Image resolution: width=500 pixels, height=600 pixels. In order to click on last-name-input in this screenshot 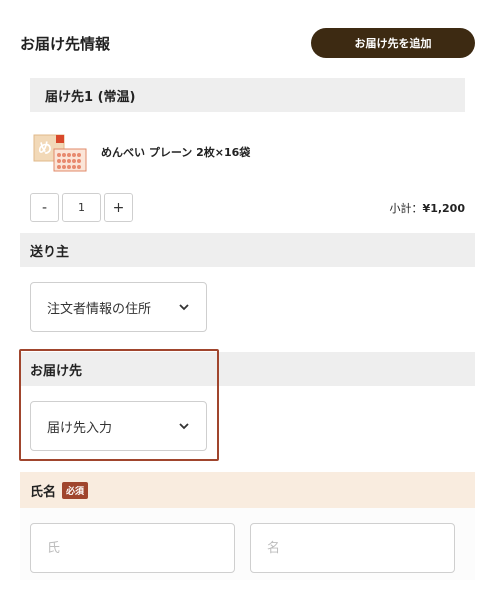, I will do `click(132, 548)`.